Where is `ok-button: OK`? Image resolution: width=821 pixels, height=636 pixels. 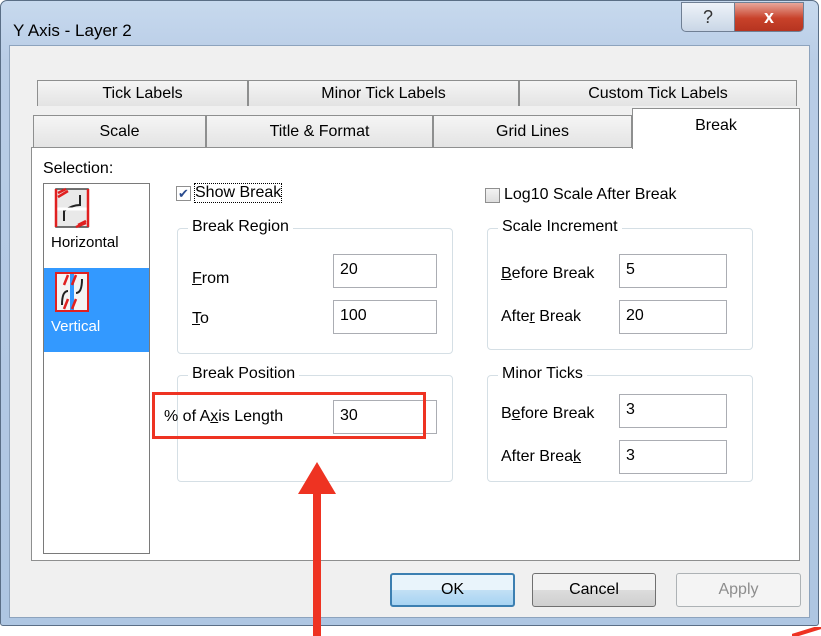 ok-button: OK is located at coordinates (452, 590).